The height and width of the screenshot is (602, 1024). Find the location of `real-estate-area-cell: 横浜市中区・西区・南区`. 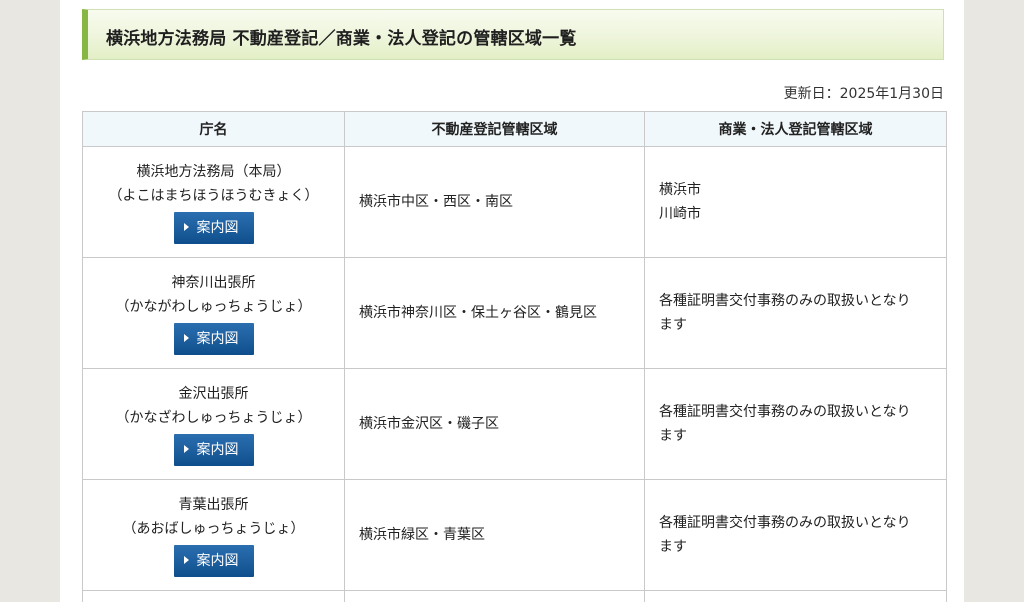

real-estate-area-cell: 横浜市中区・西区・南区 is located at coordinates (494, 202).